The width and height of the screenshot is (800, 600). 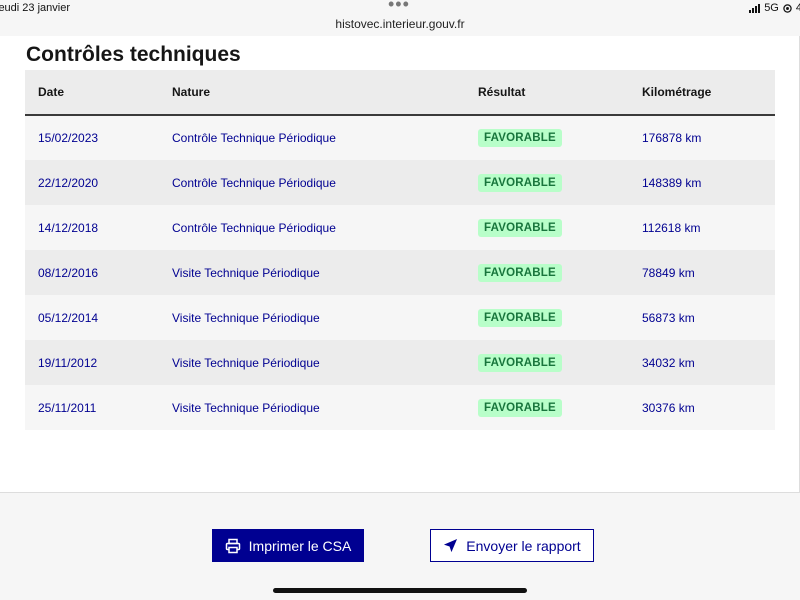 I want to click on url-text: histovec.interieur.gouv.fr, so click(x=399, y=24).